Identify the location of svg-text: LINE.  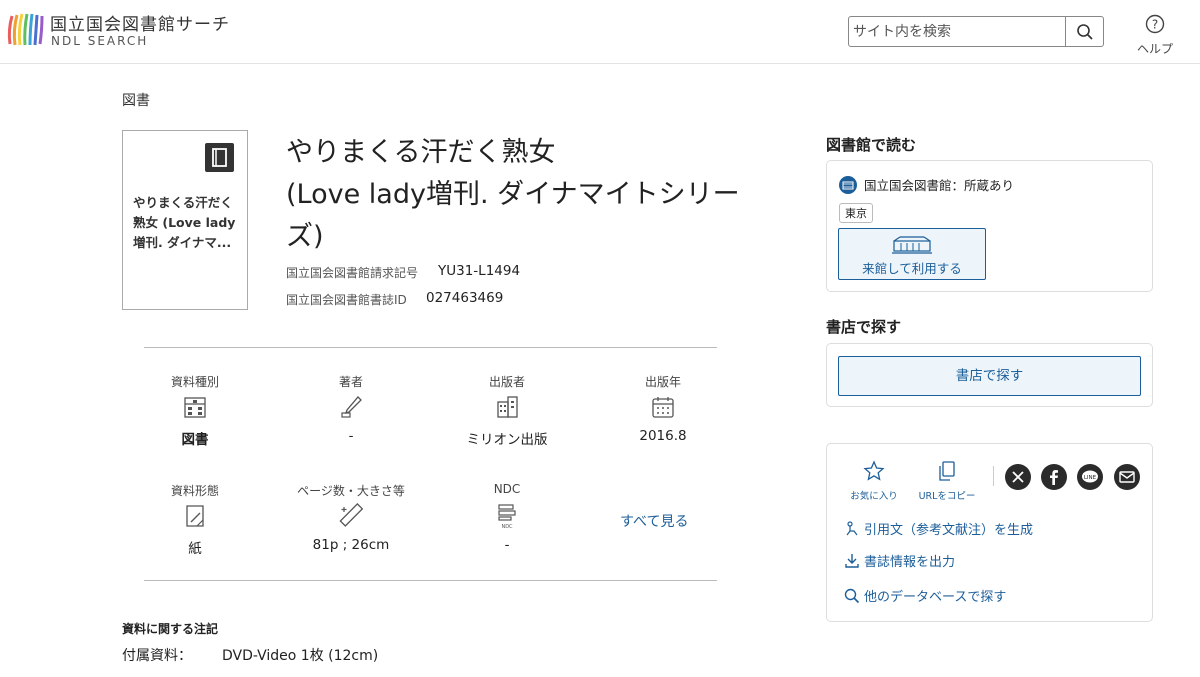
(1090, 478).